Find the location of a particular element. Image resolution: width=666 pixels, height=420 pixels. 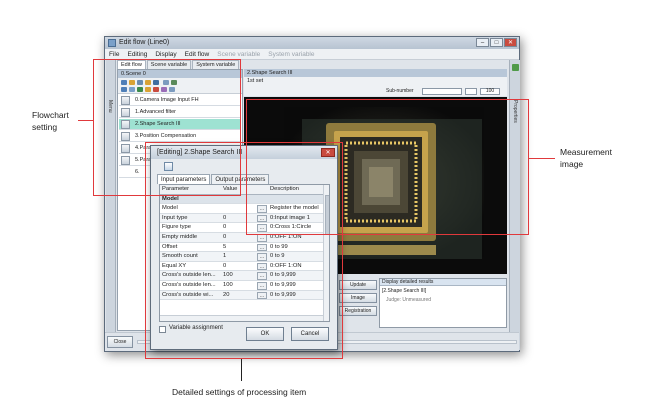

parameter-value: 1 is located at coordinates (240, 257).